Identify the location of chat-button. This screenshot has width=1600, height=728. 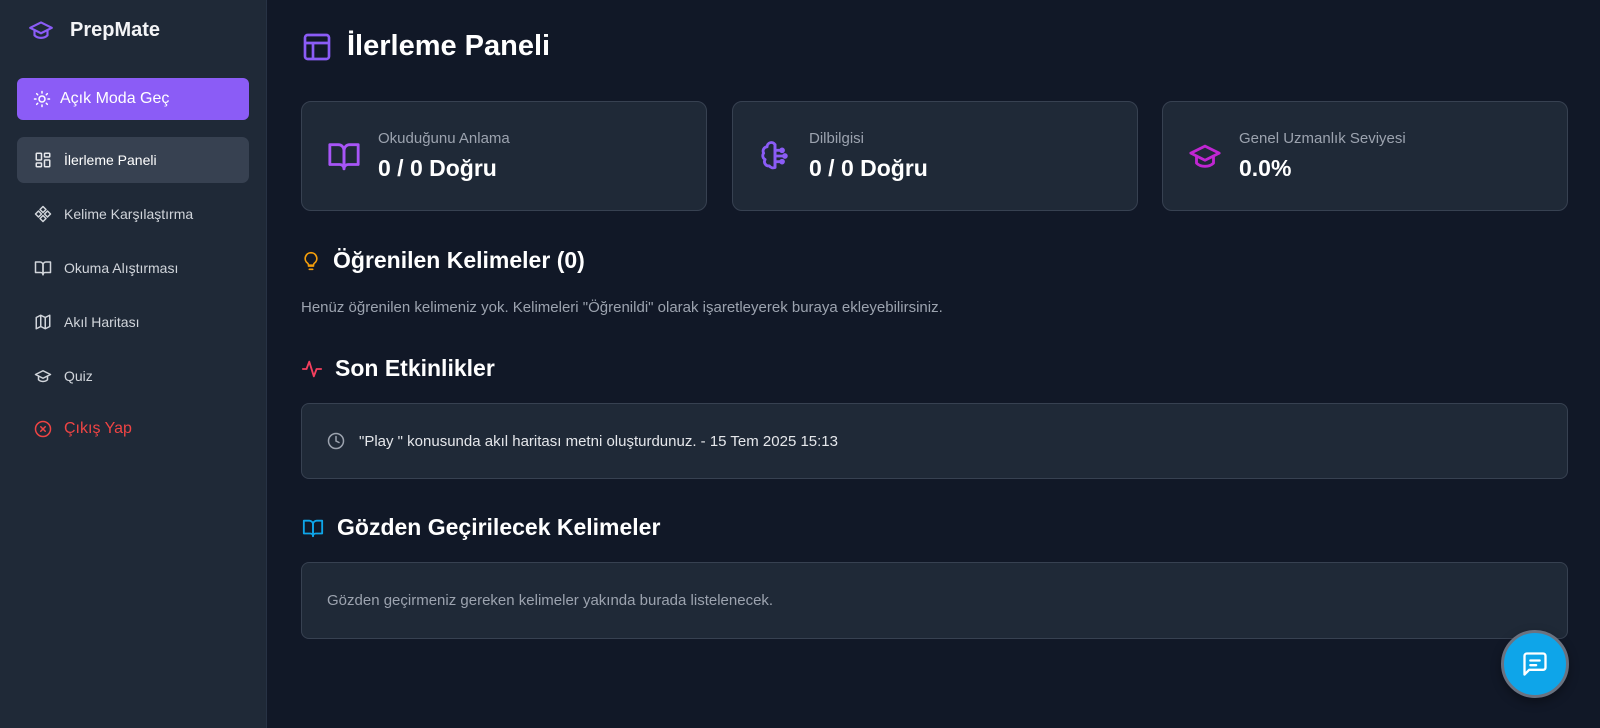
(1535, 664).